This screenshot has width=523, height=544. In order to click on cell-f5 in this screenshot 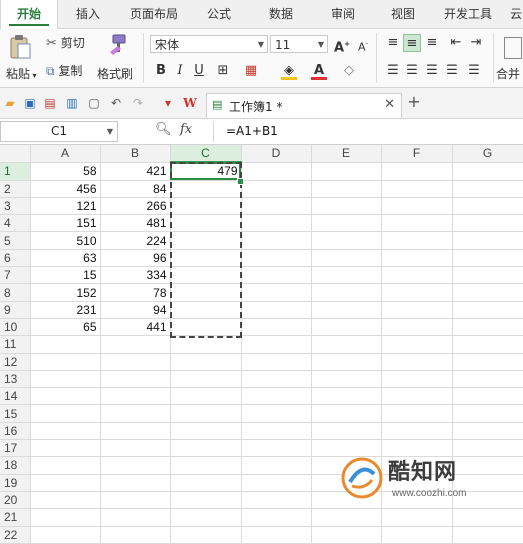, I will do `click(417, 240)`.